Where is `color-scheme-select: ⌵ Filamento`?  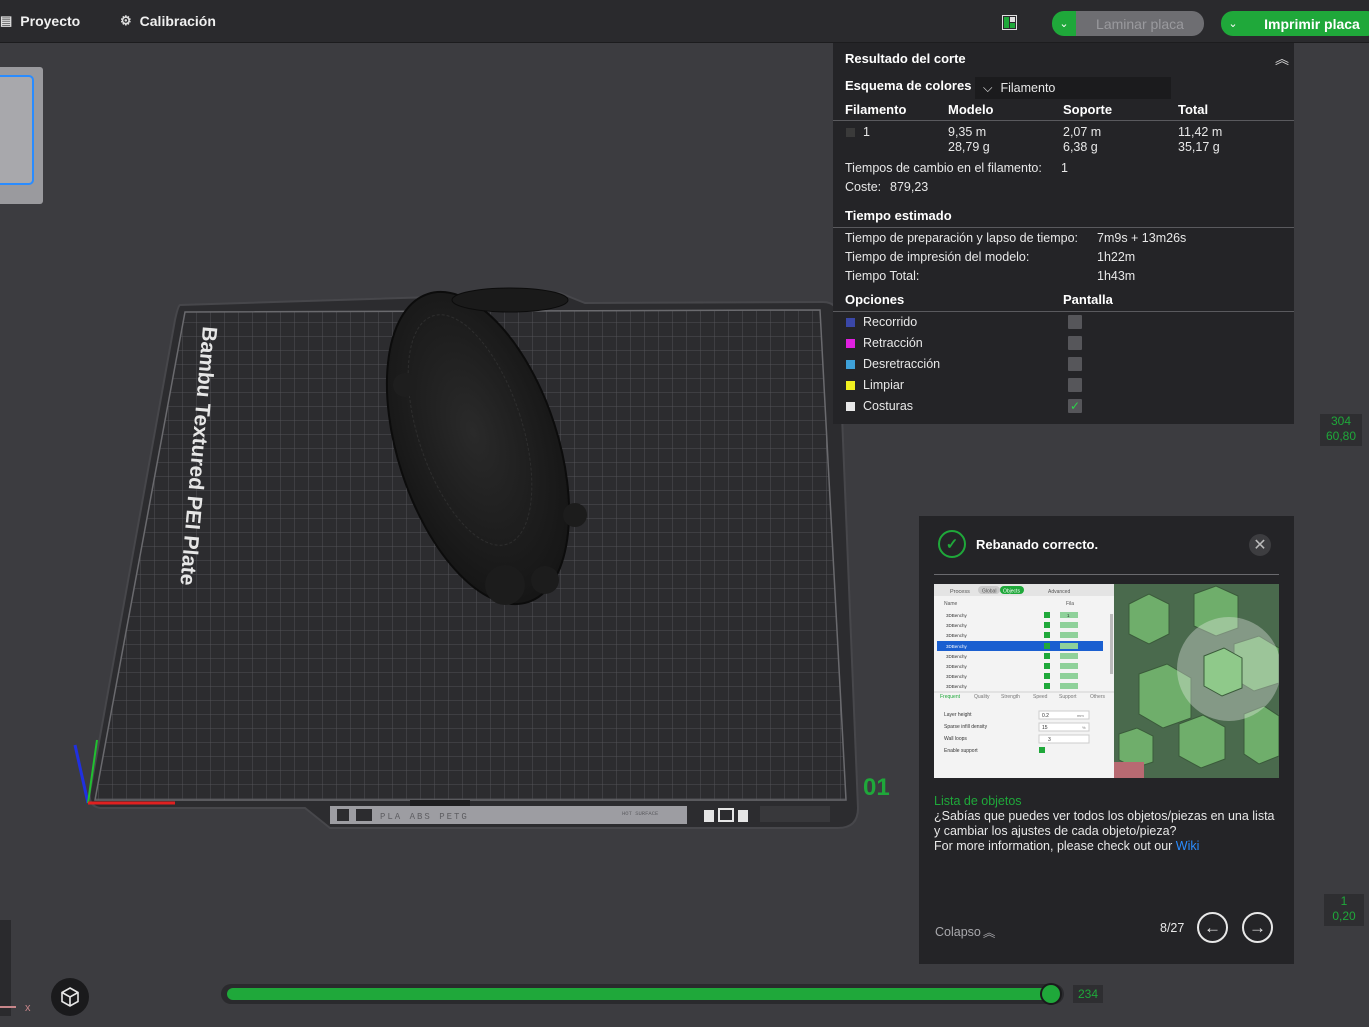
color-scheme-select: ⌵ Filamento is located at coordinates (1073, 88).